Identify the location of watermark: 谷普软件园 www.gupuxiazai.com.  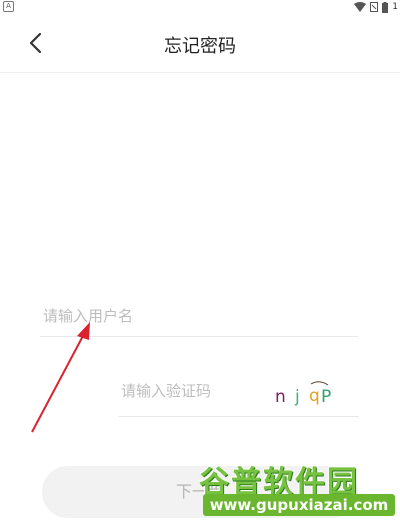
(298, 488).